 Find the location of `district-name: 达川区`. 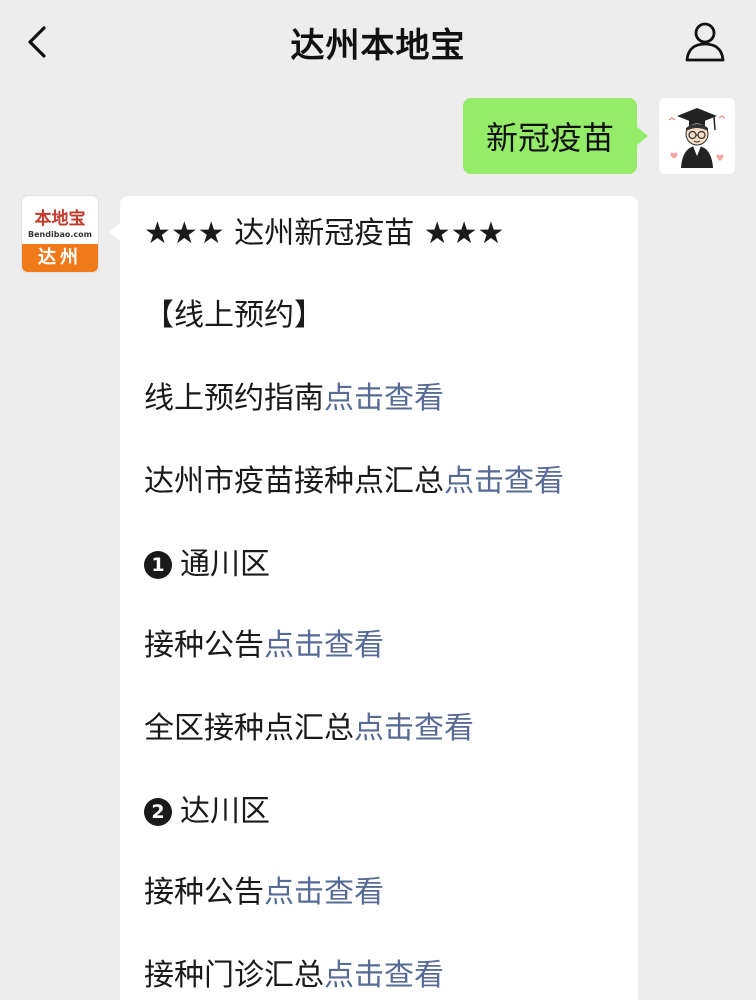

district-name: 达川区 is located at coordinates (225, 811).